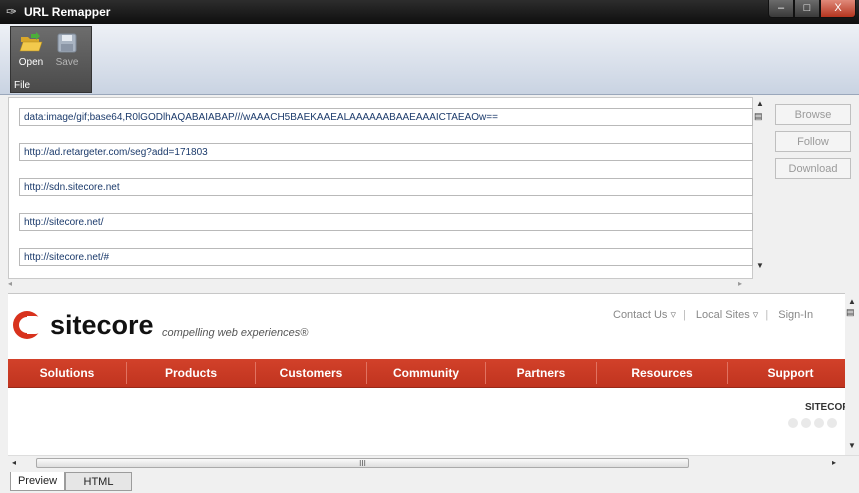 The height and width of the screenshot is (493, 859). Describe the element at coordinates (838, 9) in the screenshot. I see `close-button: X` at that location.